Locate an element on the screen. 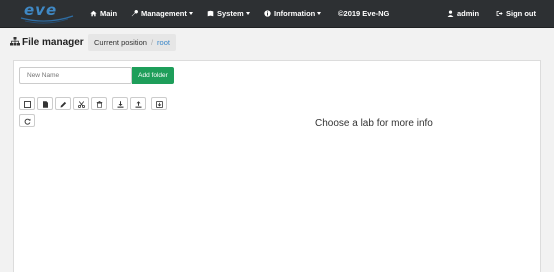 This screenshot has width=554, height=272. breadcrumb-root-link: root is located at coordinates (163, 42).